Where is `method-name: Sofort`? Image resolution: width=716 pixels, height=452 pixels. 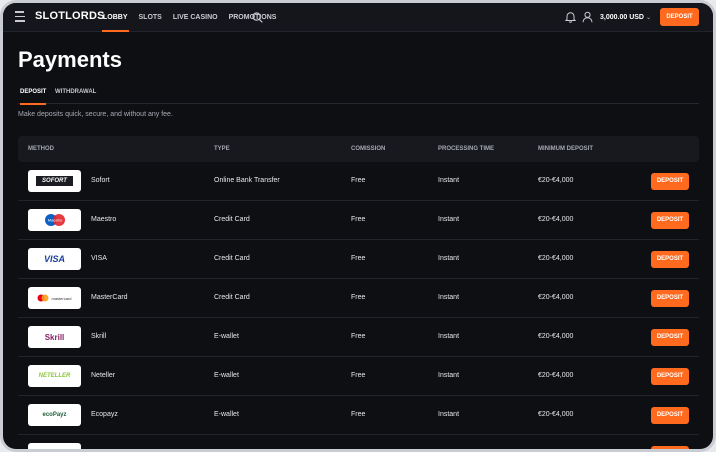
method-name: Sofort is located at coordinates (100, 180).